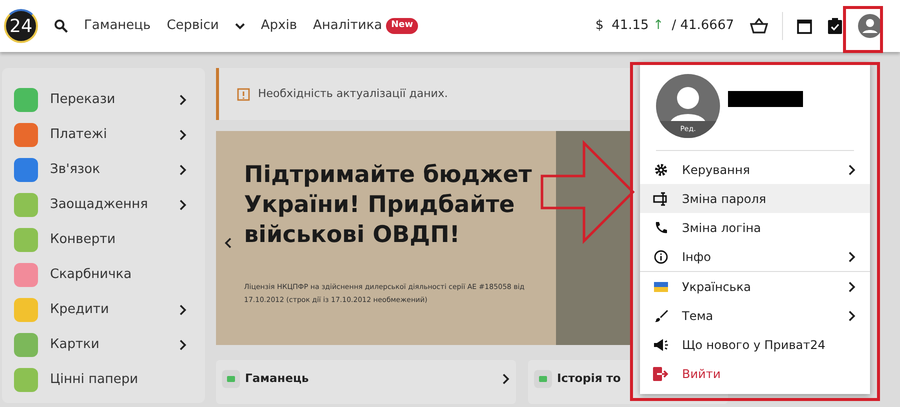 This screenshot has width=900, height=407. What do you see at coordinates (755, 286) in the screenshot?
I see `menu-item: Українська` at bounding box center [755, 286].